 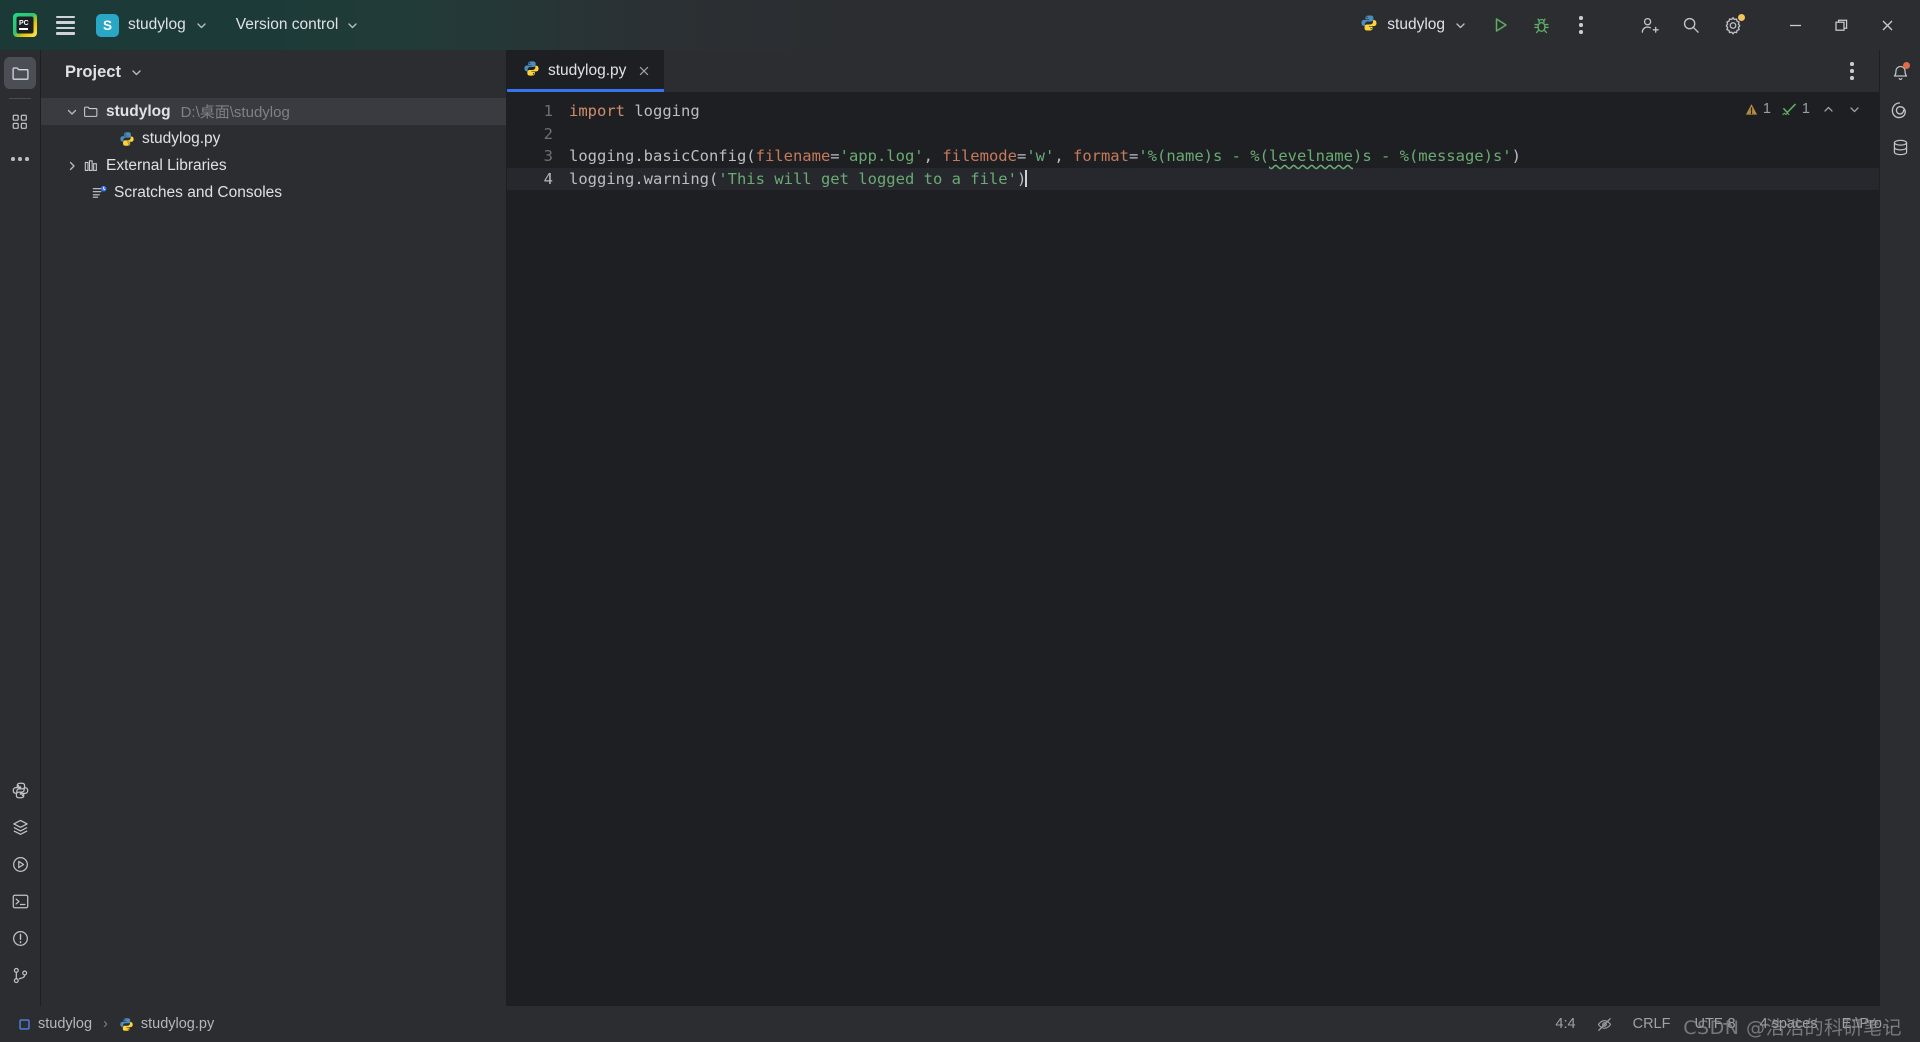 I want to click on hamburger-menu-icon, so click(x=65, y=25).